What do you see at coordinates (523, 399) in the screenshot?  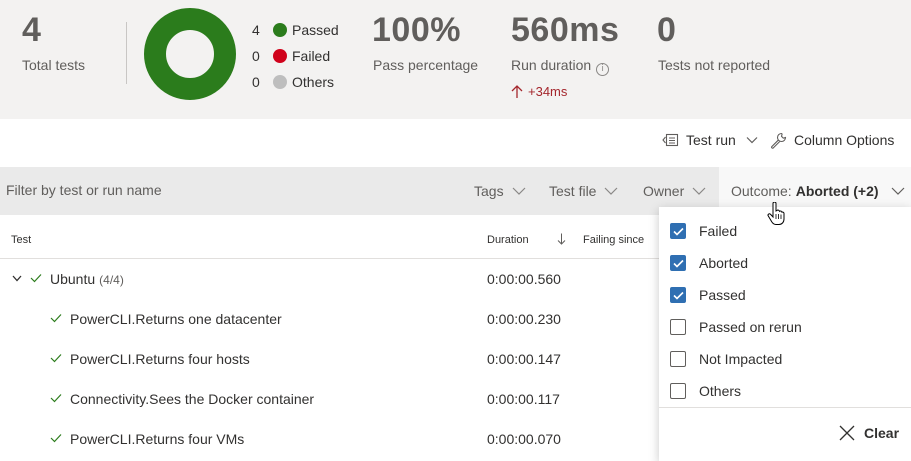 I see `test-row-duration: 0:00:00.117` at bounding box center [523, 399].